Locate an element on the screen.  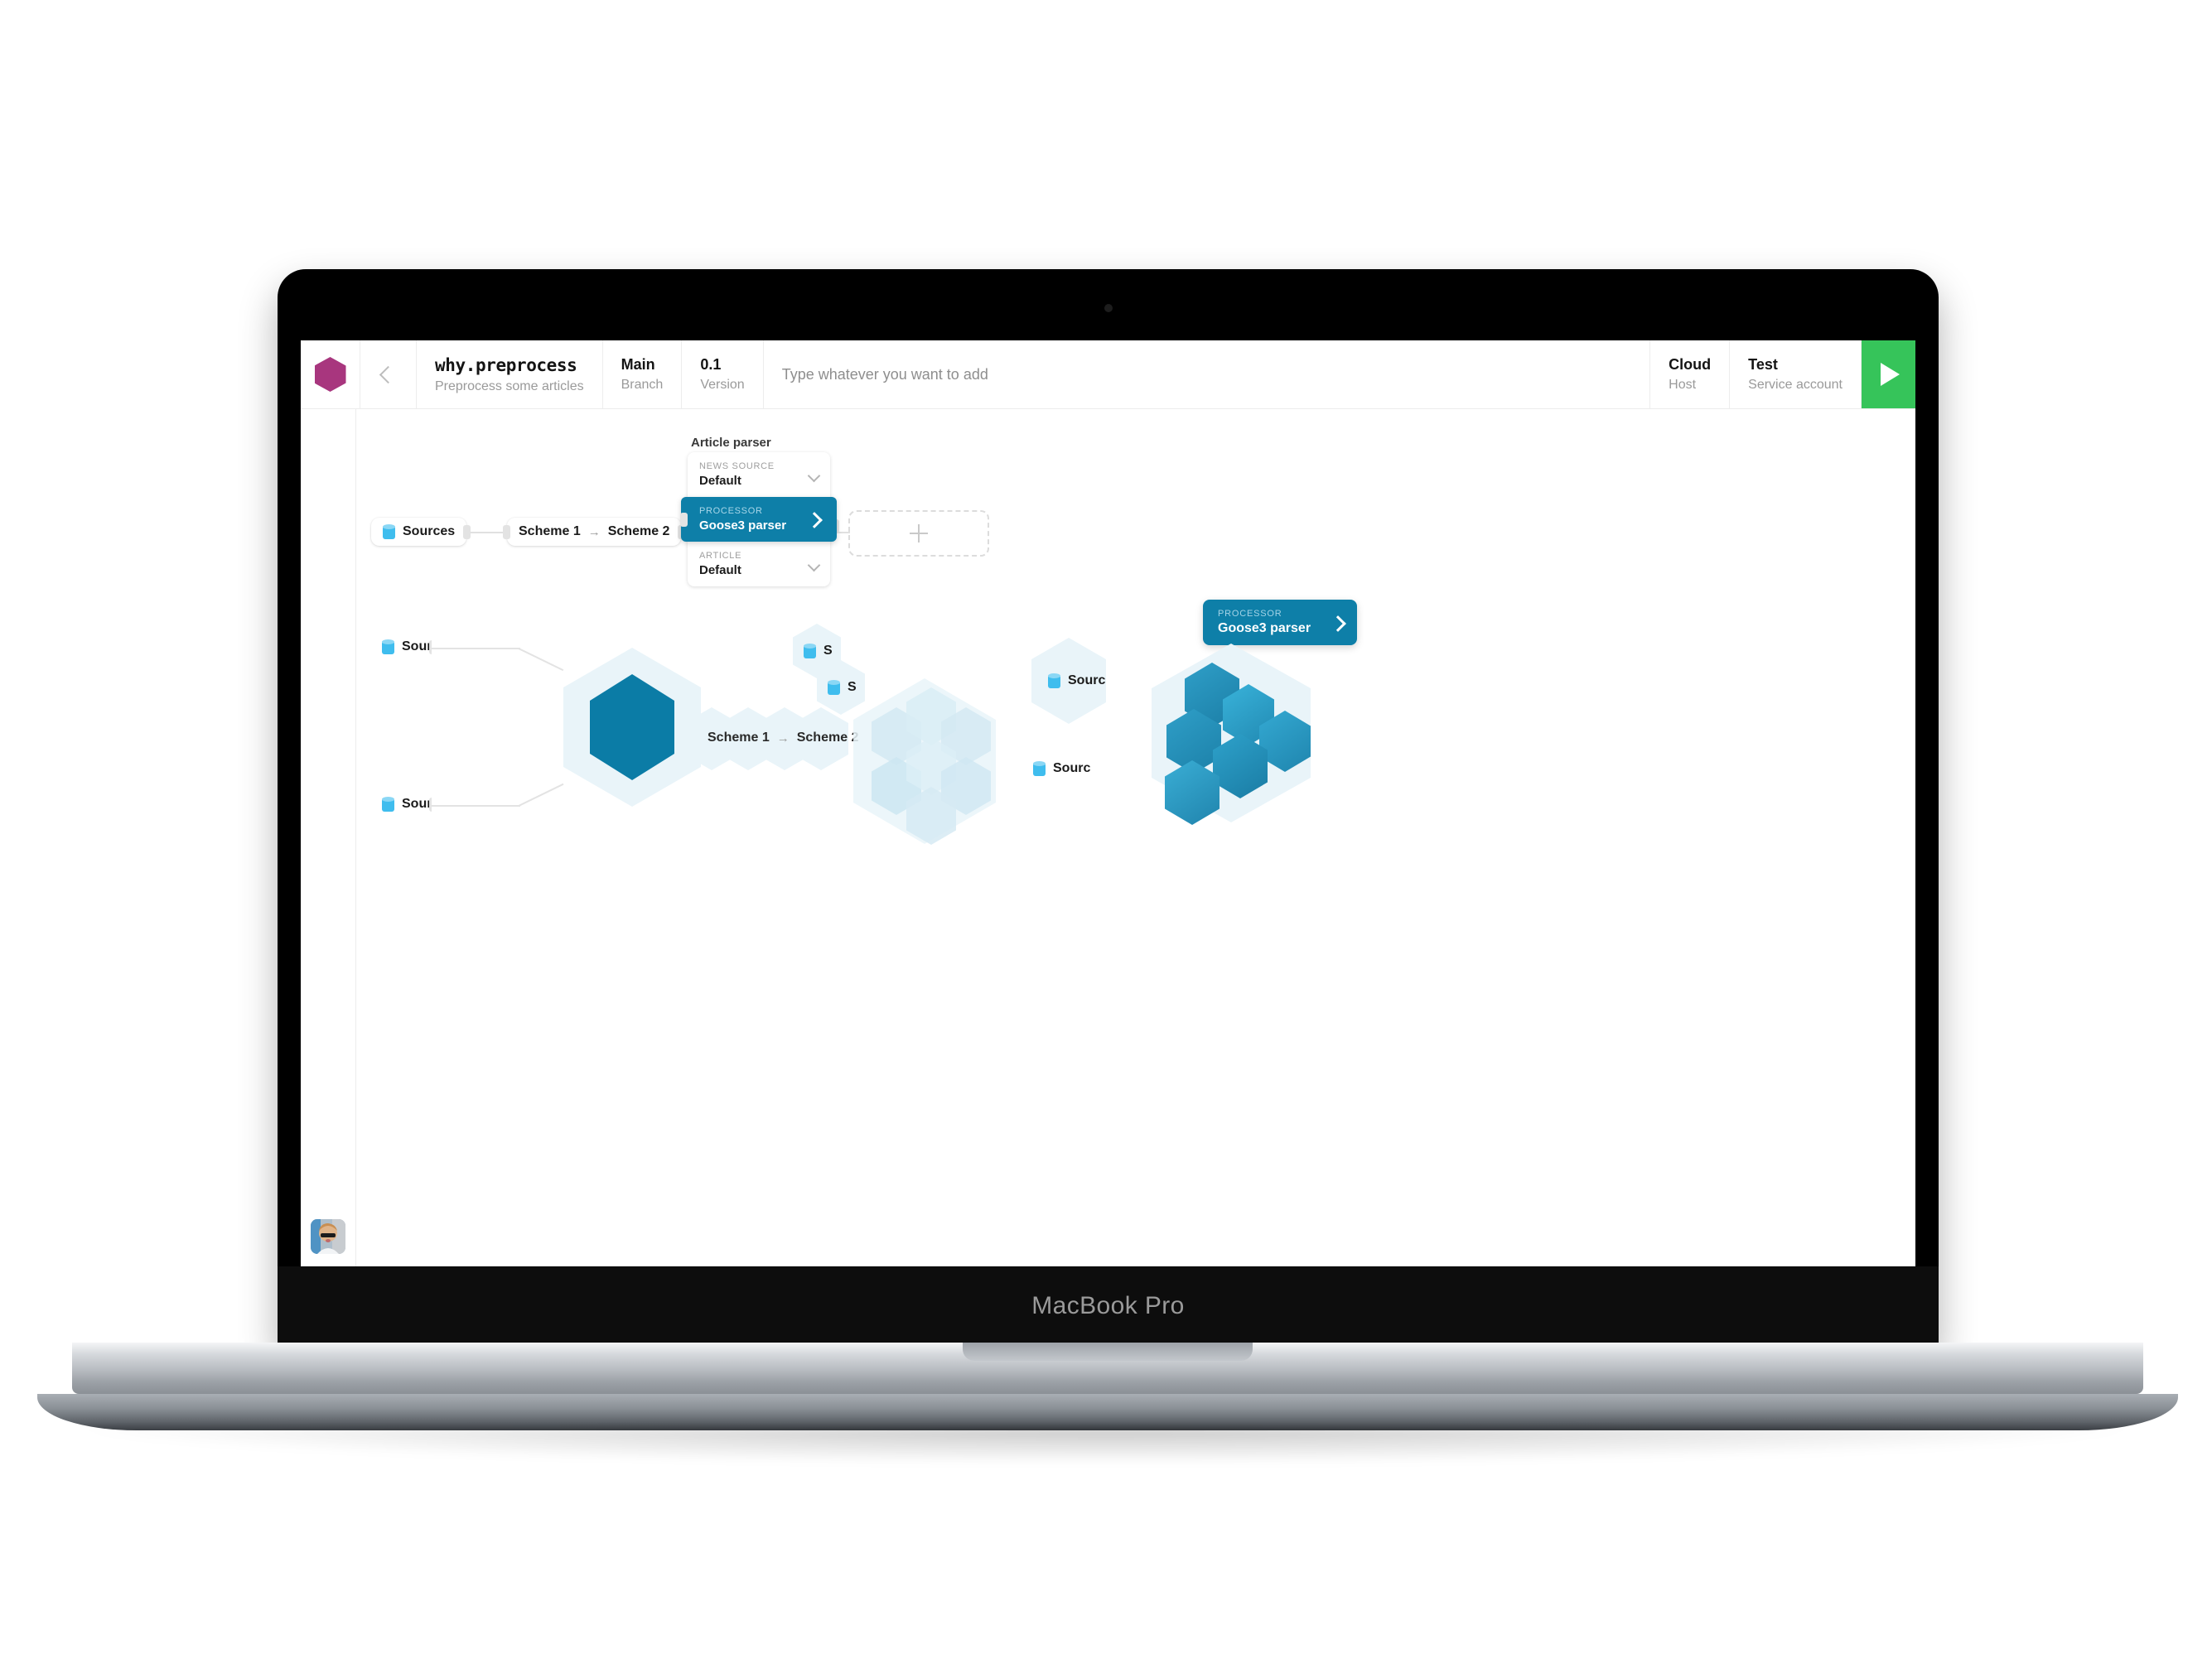
run-button is located at coordinates (1888, 374).